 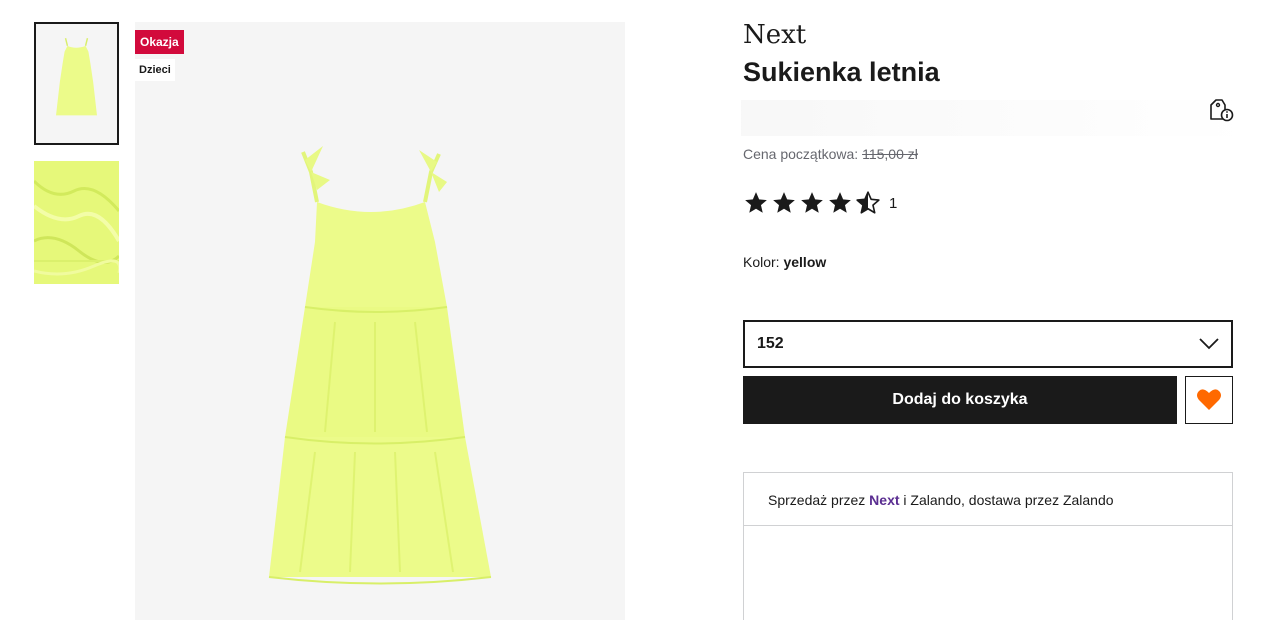 What do you see at coordinates (890, 154) in the screenshot?
I see `original-price-value: 115,00 zł` at bounding box center [890, 154].